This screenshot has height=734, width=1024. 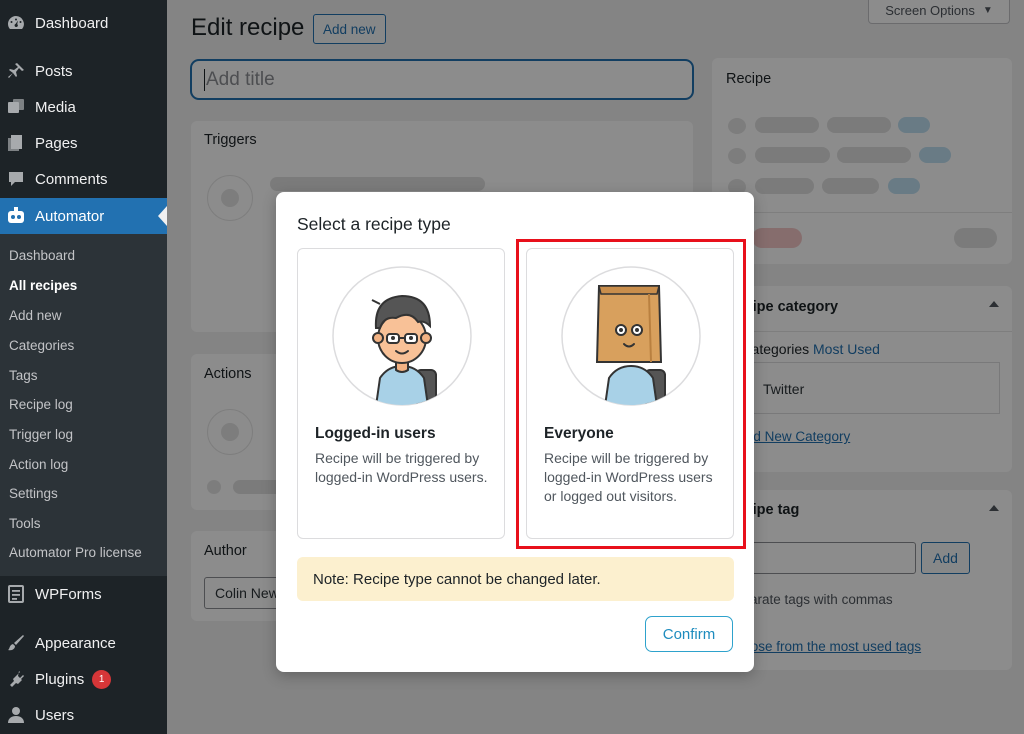 What do you see at coordinates (55, 715) in the screenshot?
I see `menu-label: Users` at bounding box center [55, 715].